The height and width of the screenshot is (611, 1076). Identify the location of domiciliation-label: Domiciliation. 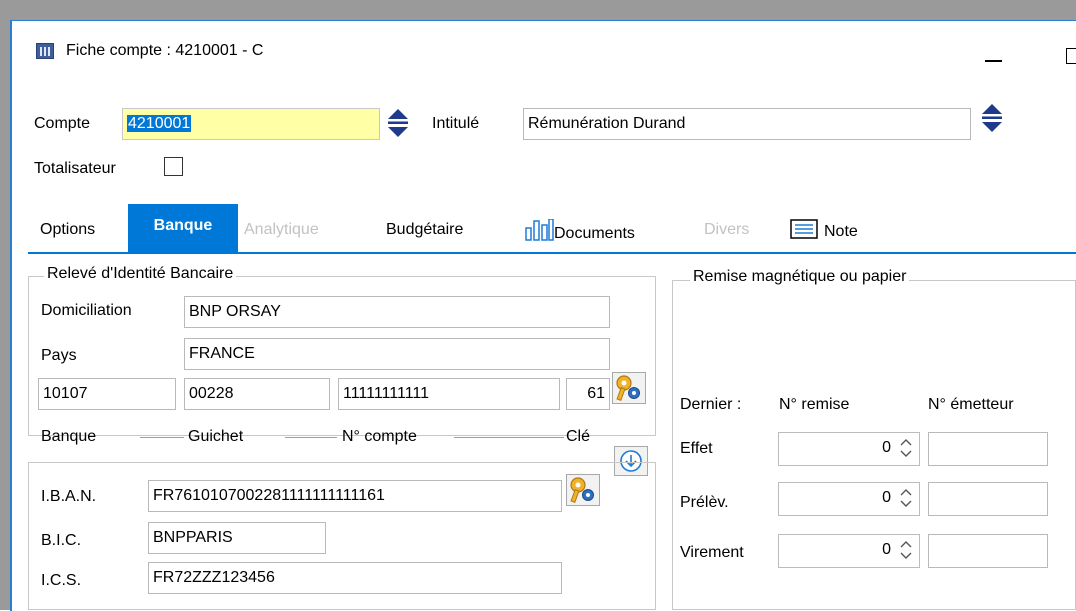
(86, 310).